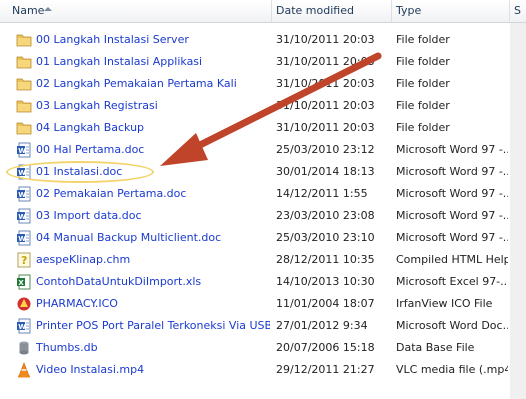 The width and height of the screenshot is (526, 399). Describe the element at coordinates (83, 259) in the screenshot. I see `file-name: aespeKlinap.chm` at that location.